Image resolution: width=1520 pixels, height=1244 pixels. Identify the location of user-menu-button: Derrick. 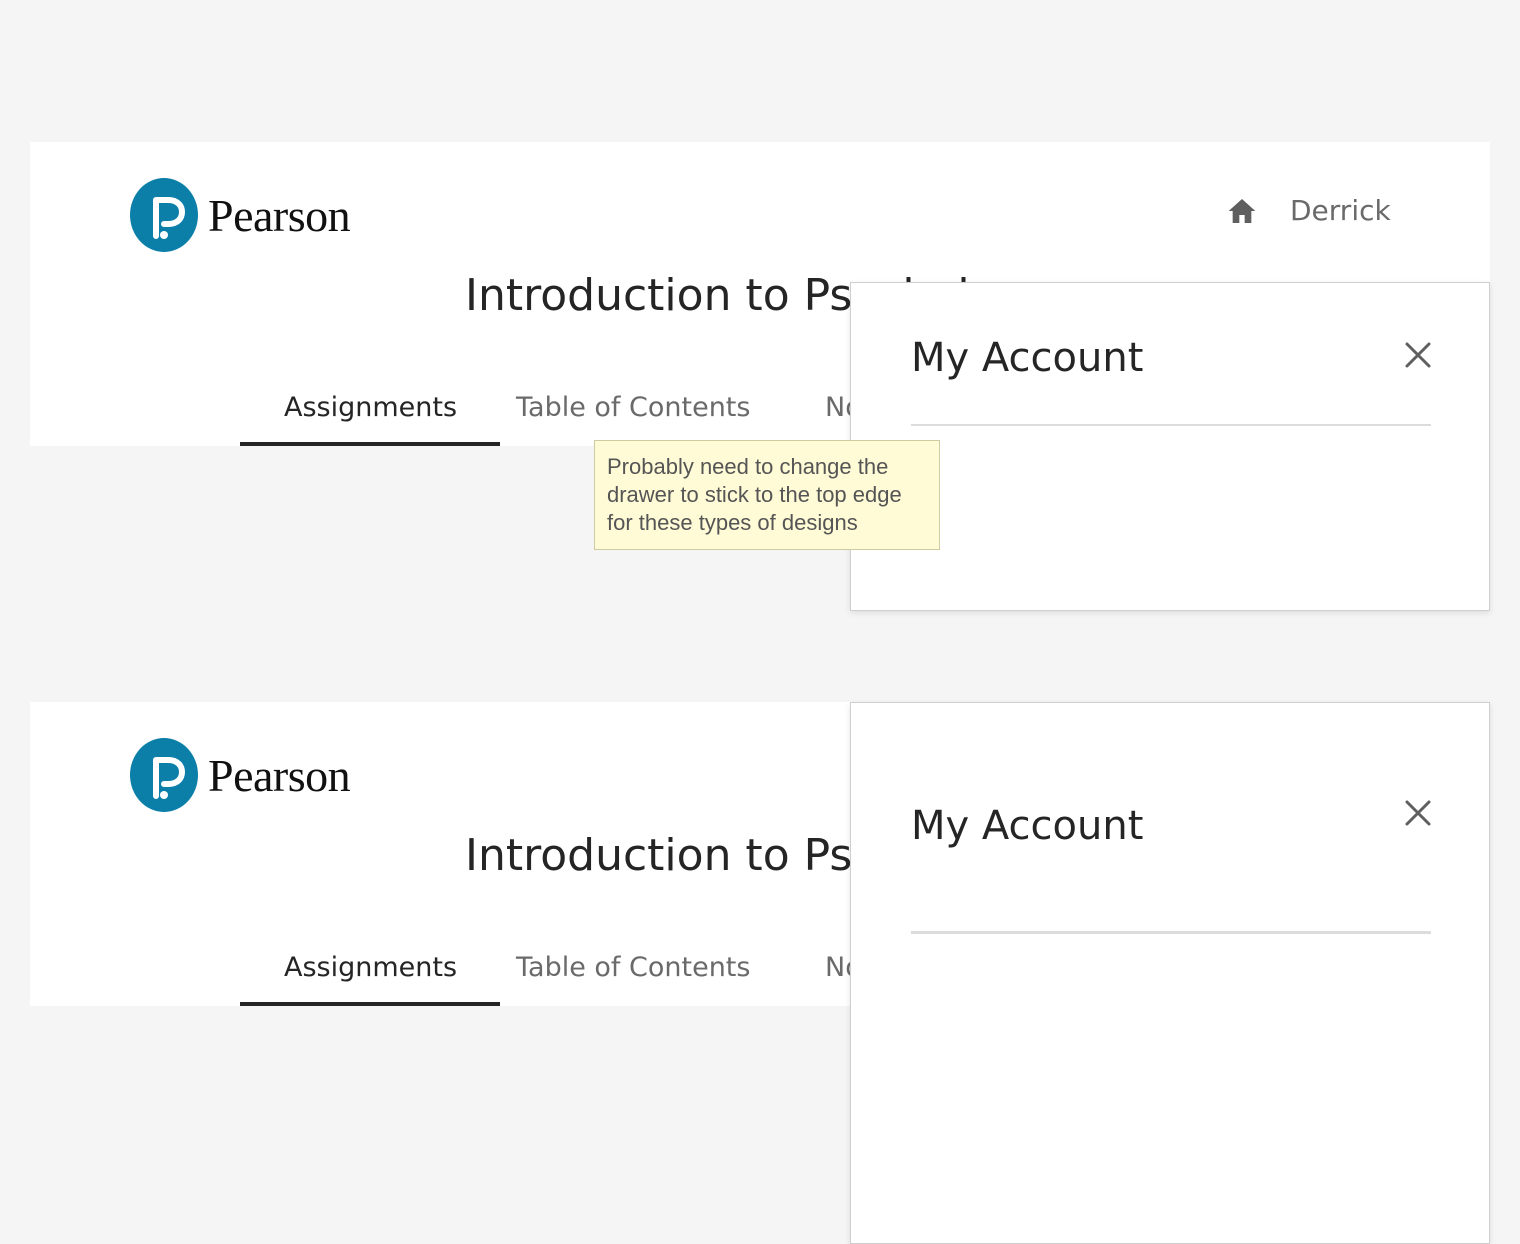
(1340, 210).